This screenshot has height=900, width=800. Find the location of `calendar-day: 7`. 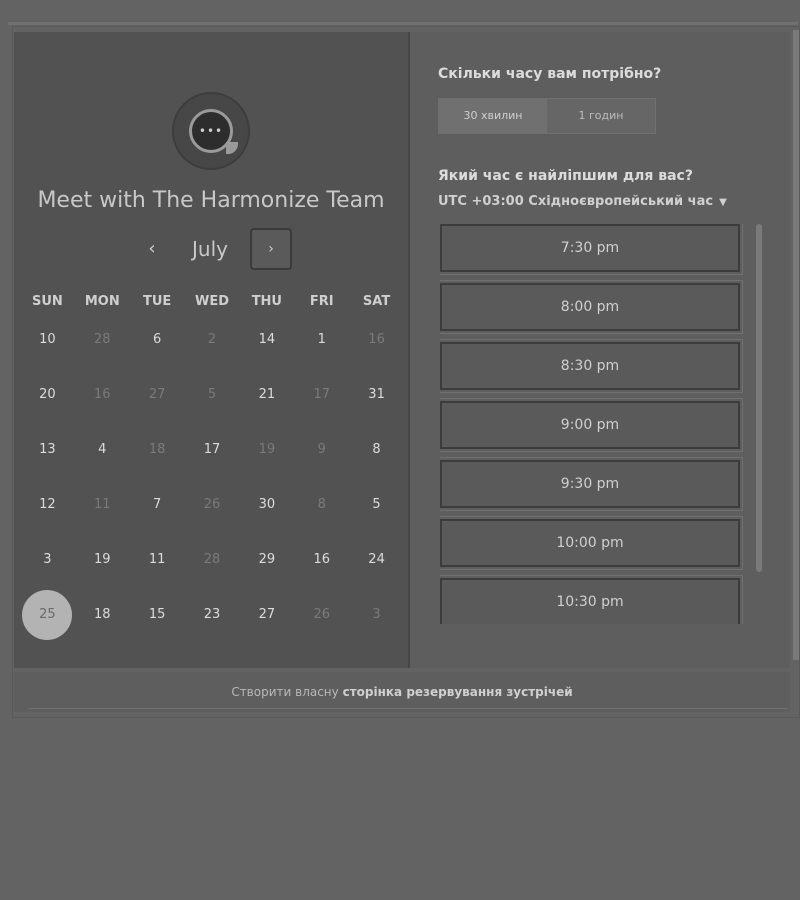

calendar-day: 7 is located at coordinates (157, 504).